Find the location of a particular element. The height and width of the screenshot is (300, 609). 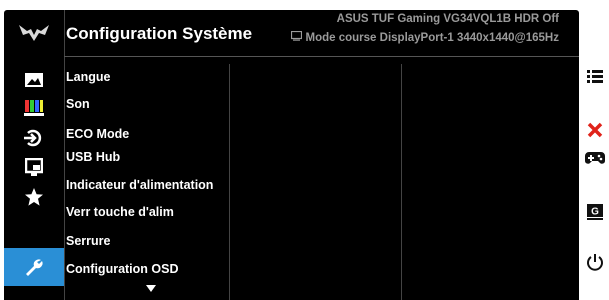

pip-icon is located at coordinates (34, 167).